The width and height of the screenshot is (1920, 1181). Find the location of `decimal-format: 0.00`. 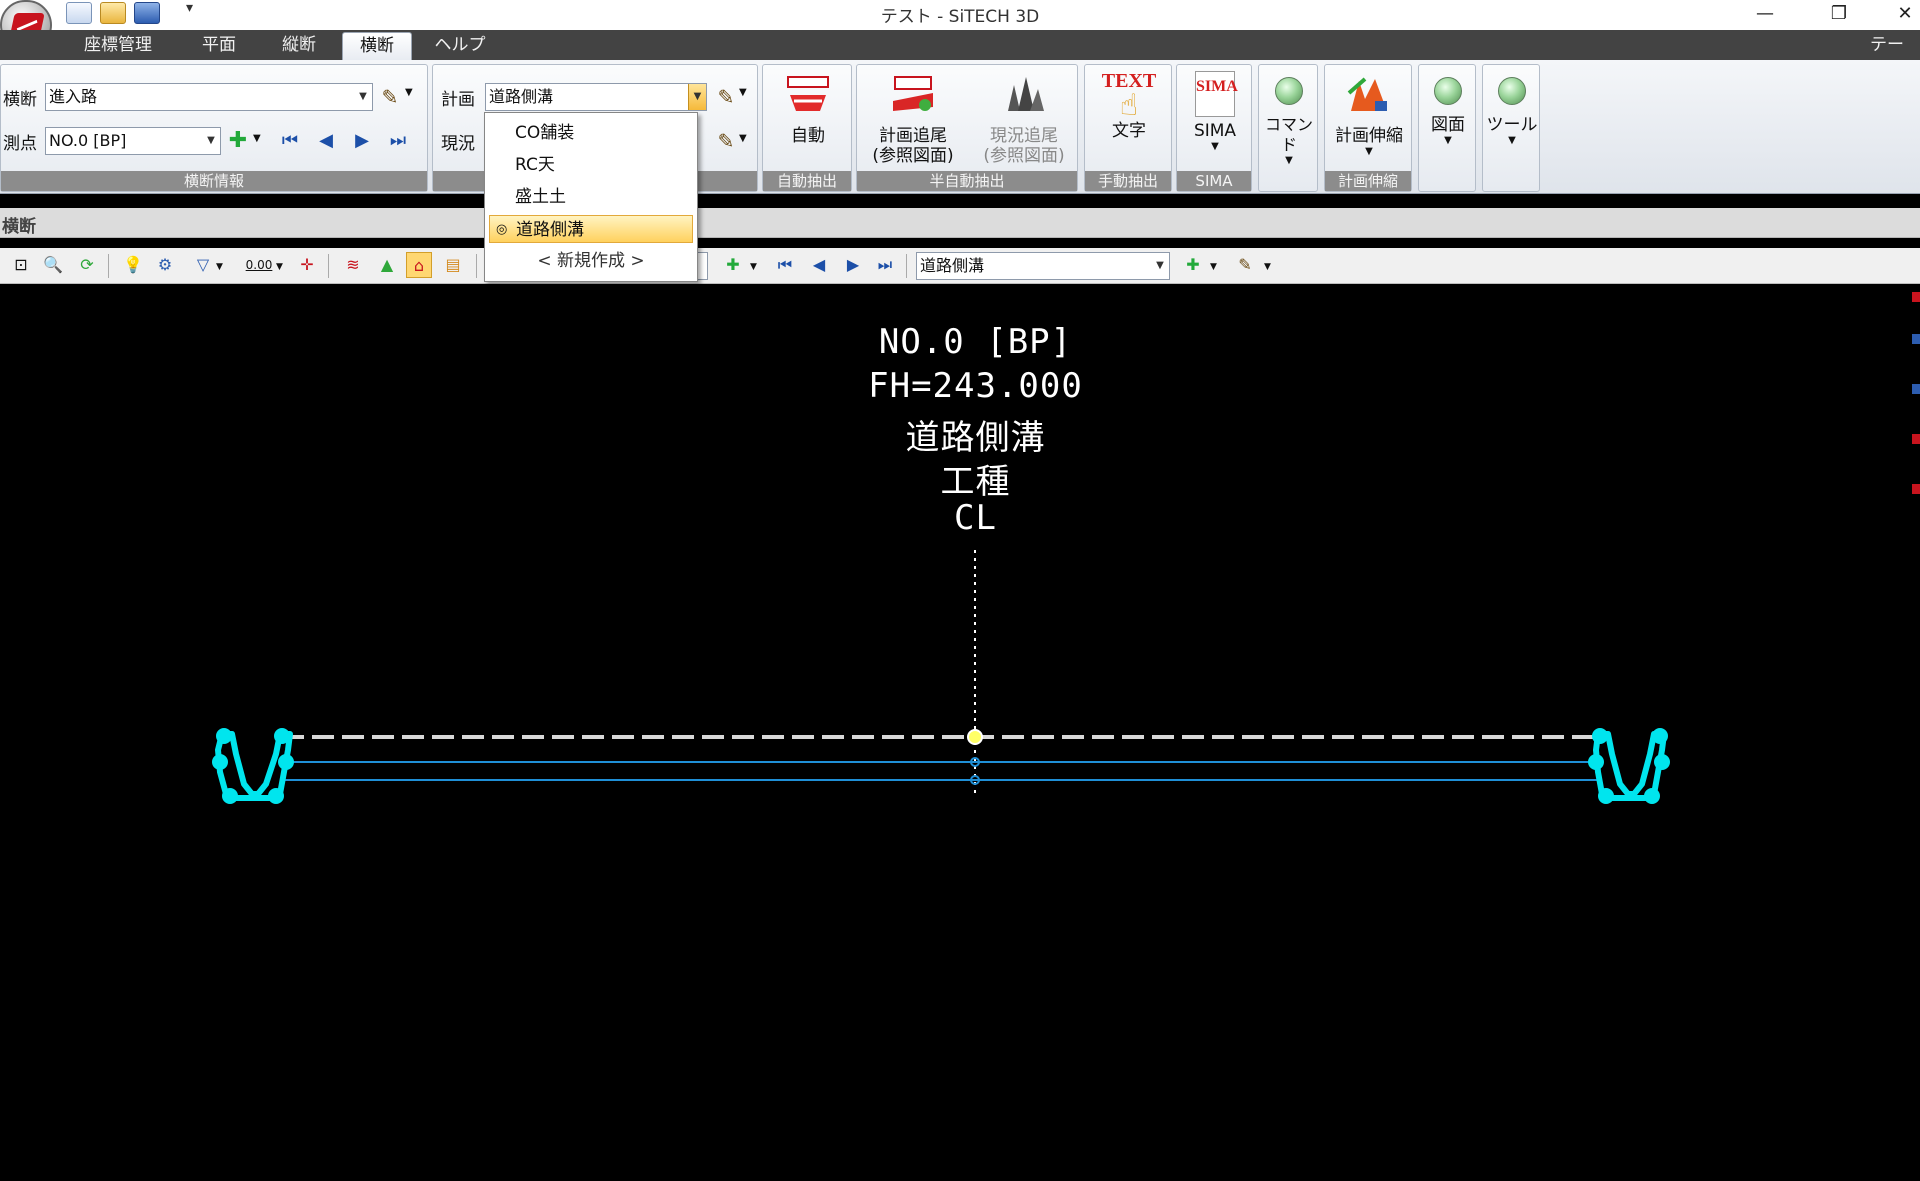

decimal-format: 0.00 is located at coordinates (259, 265).